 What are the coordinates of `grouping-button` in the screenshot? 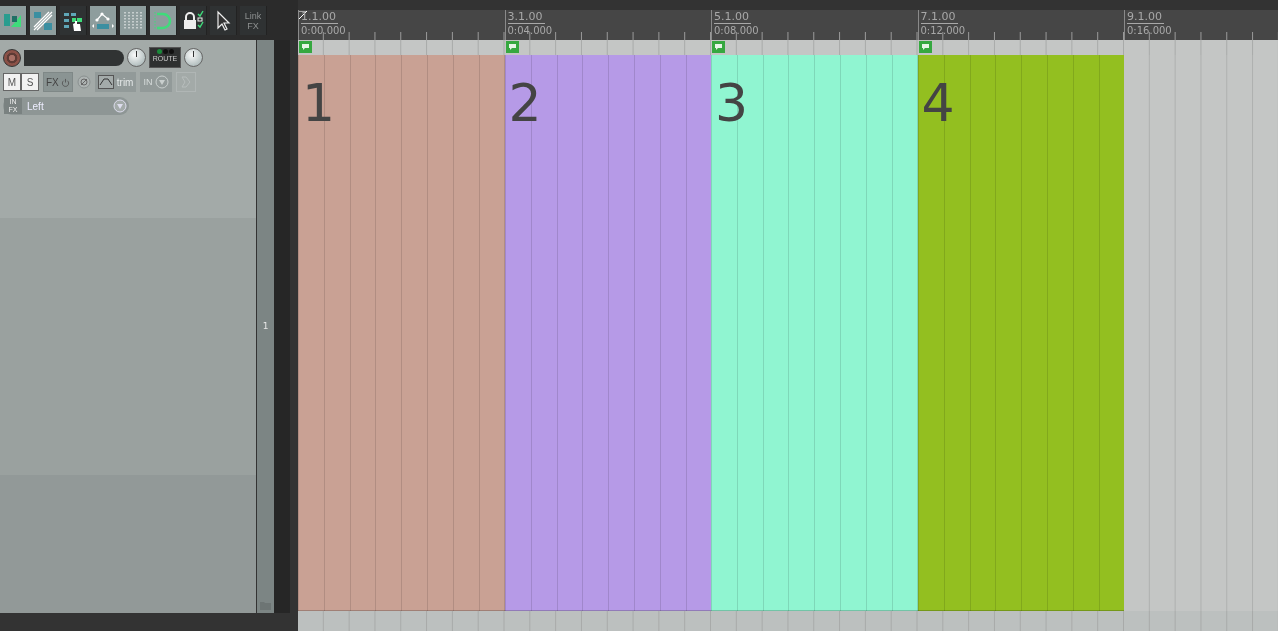 It's located at (73, 20).